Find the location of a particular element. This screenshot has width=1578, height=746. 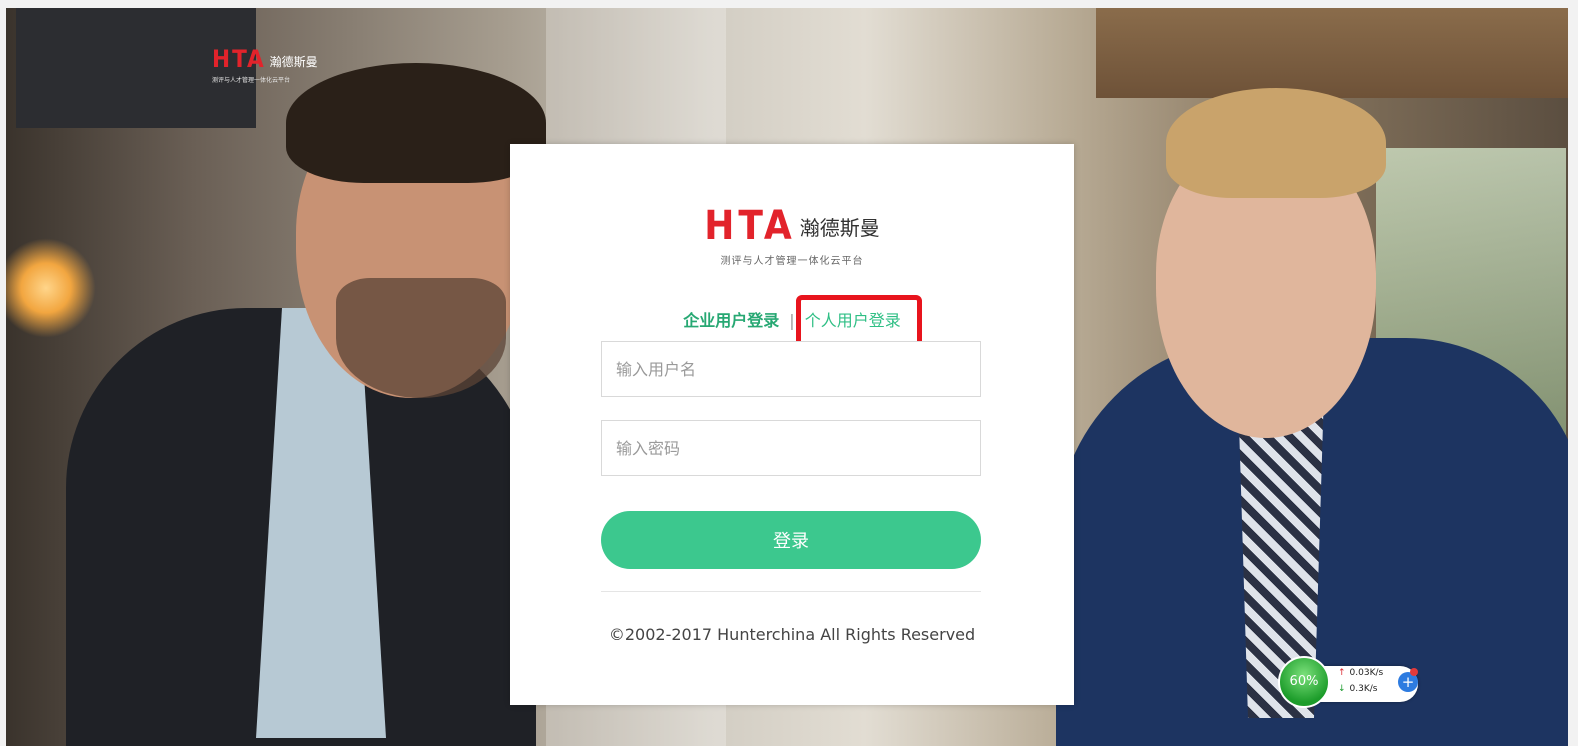

upload-arrow-icon: ↑ is located at coordinates (1342, 673).